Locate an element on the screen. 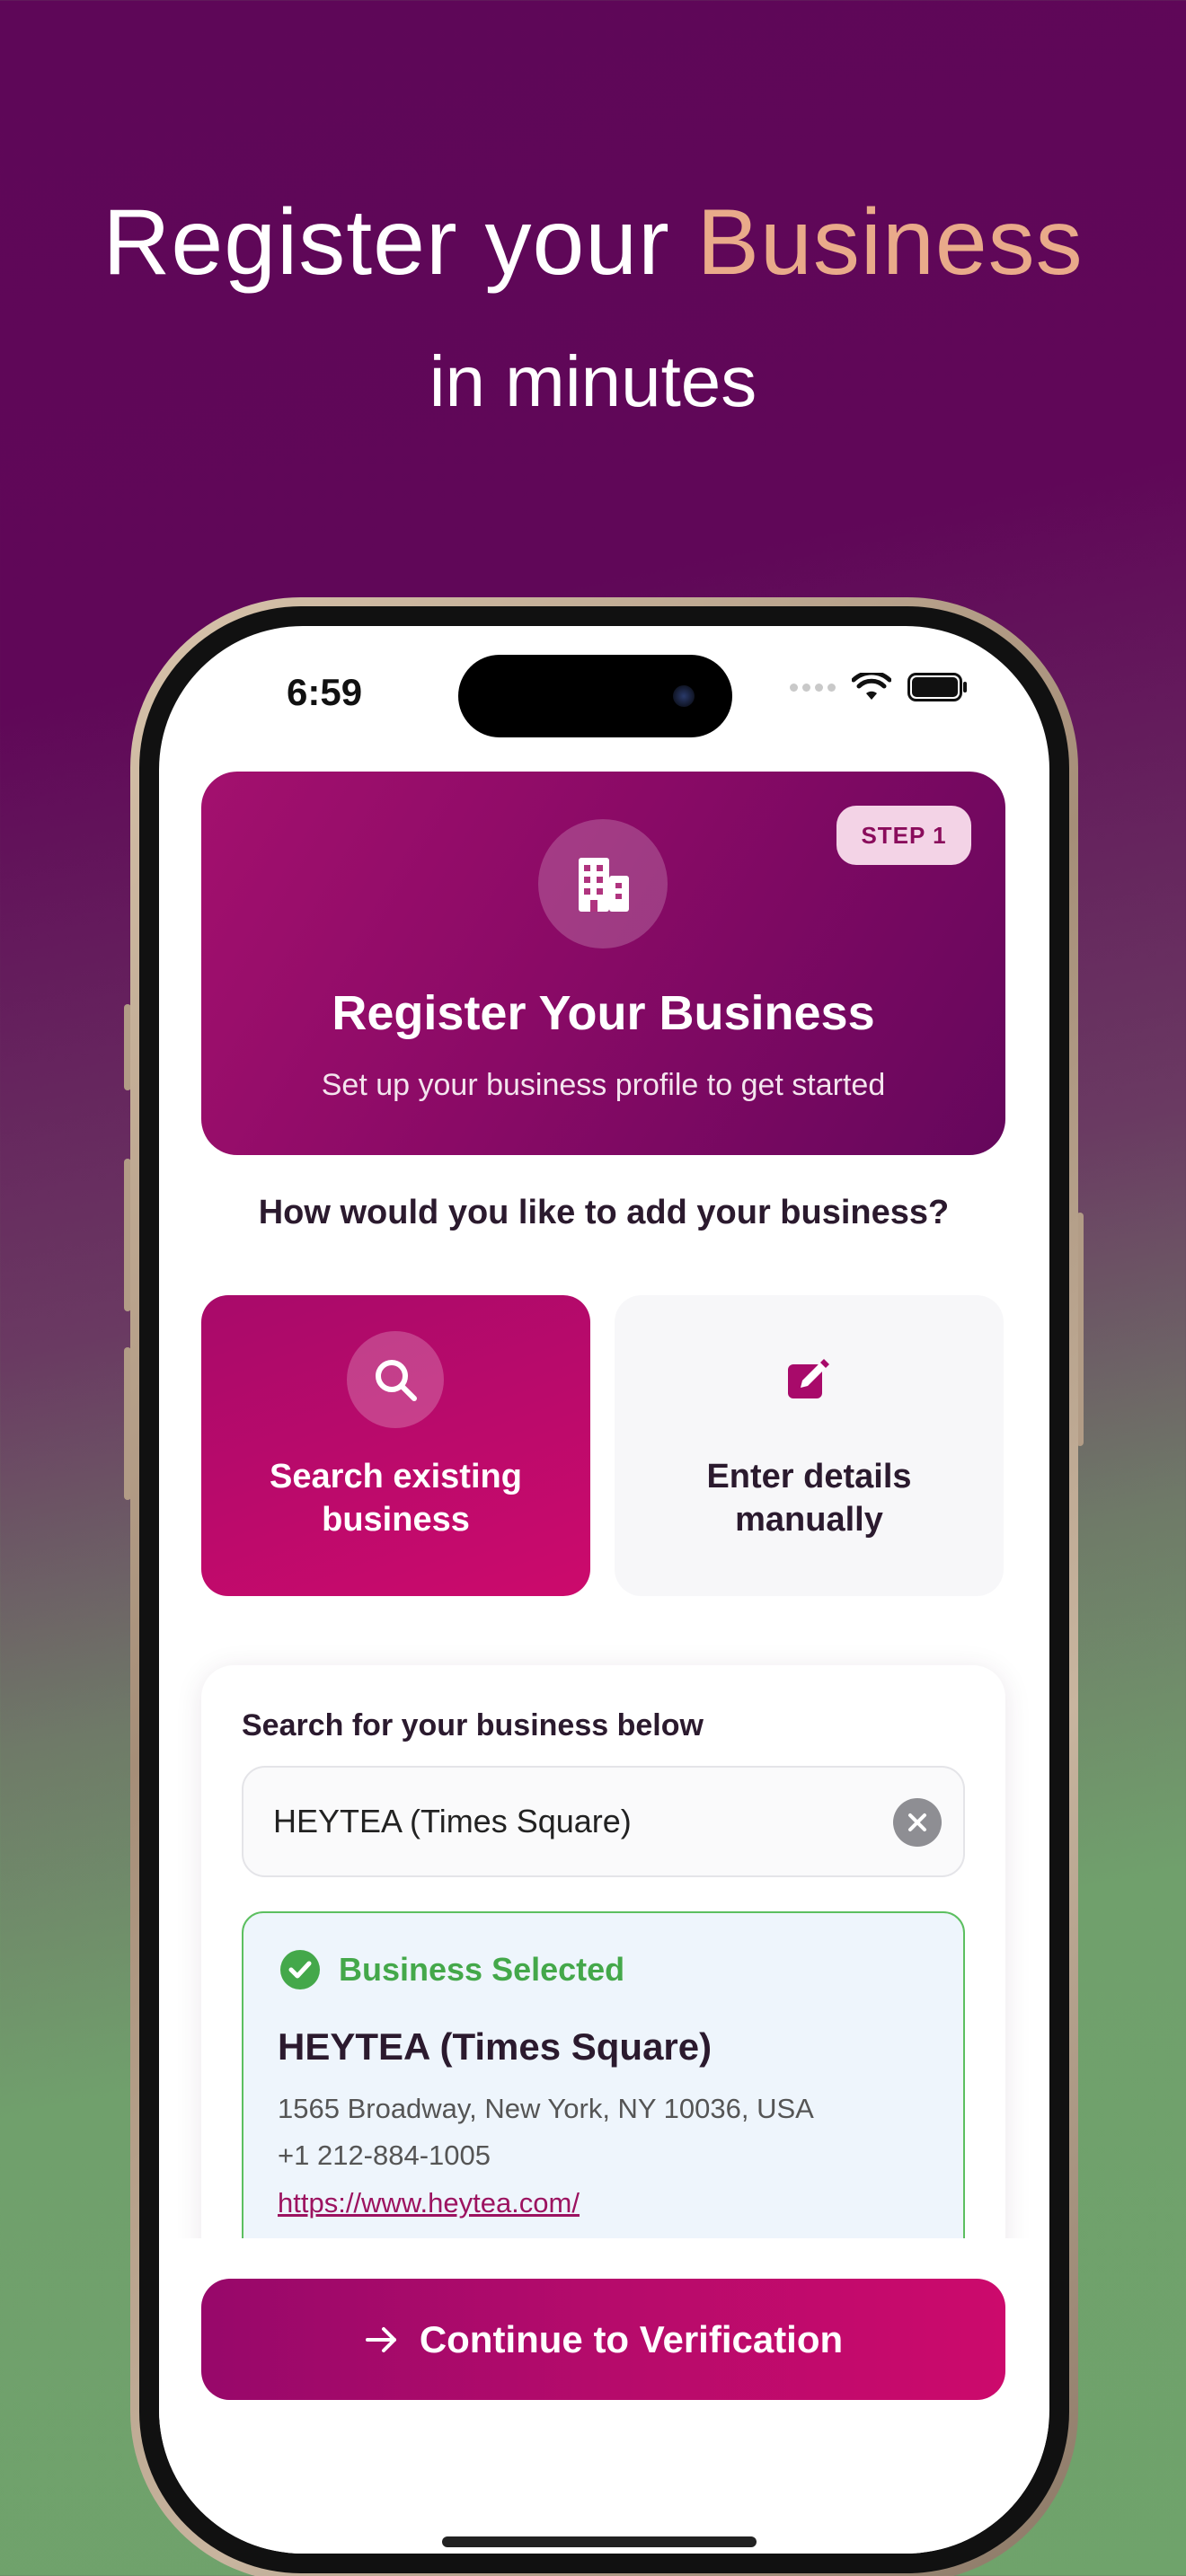 This screenshot has width=1186, height=2576. hero-title: Register Your Business is located at coordinates (603, 1013).